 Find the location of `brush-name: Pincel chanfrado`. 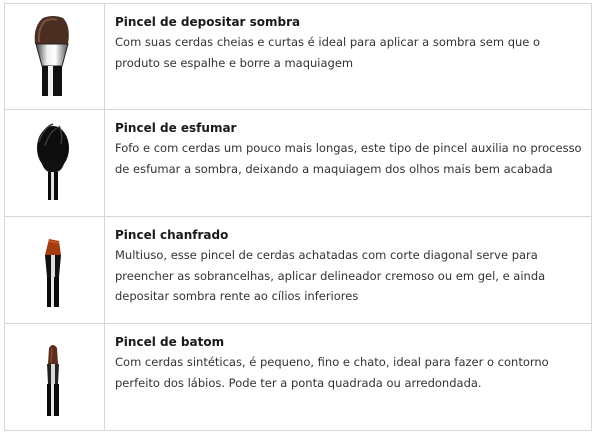

brush-name: Pincel chanfrado is located at coordinates (172, 235).